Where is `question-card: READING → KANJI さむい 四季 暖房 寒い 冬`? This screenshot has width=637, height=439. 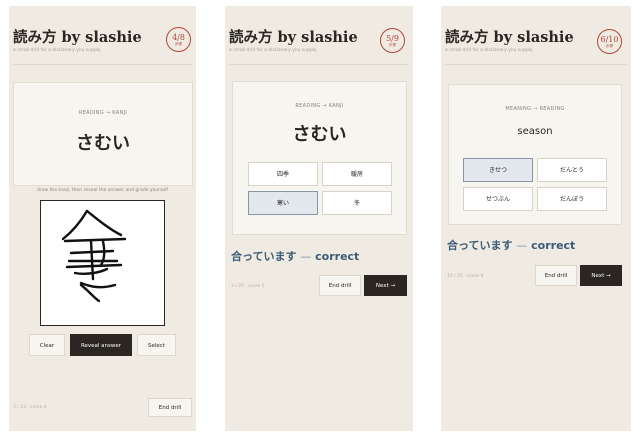
question-card: READING → KANJI さむい 四季 暖房 寒い 冬 is located at coordinates (319, 158).